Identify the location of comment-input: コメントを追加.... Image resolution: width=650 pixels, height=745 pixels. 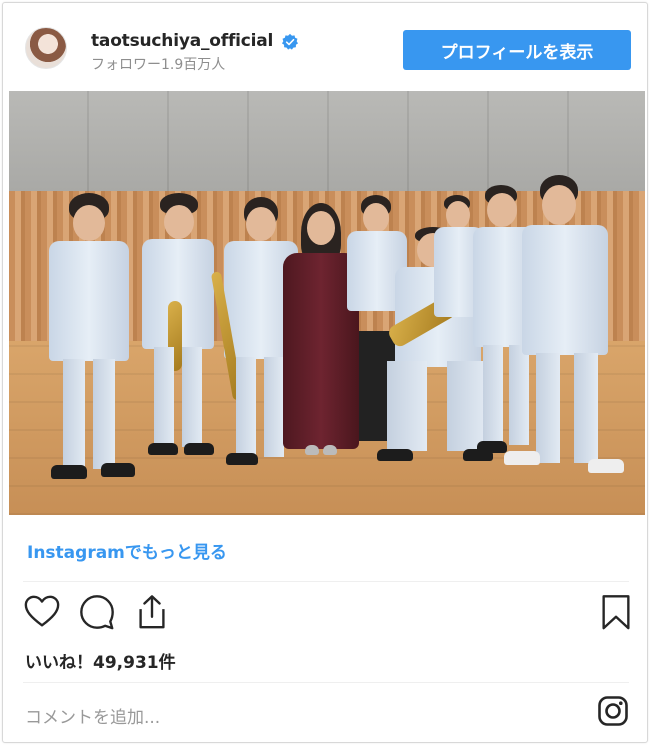
(92, 715).